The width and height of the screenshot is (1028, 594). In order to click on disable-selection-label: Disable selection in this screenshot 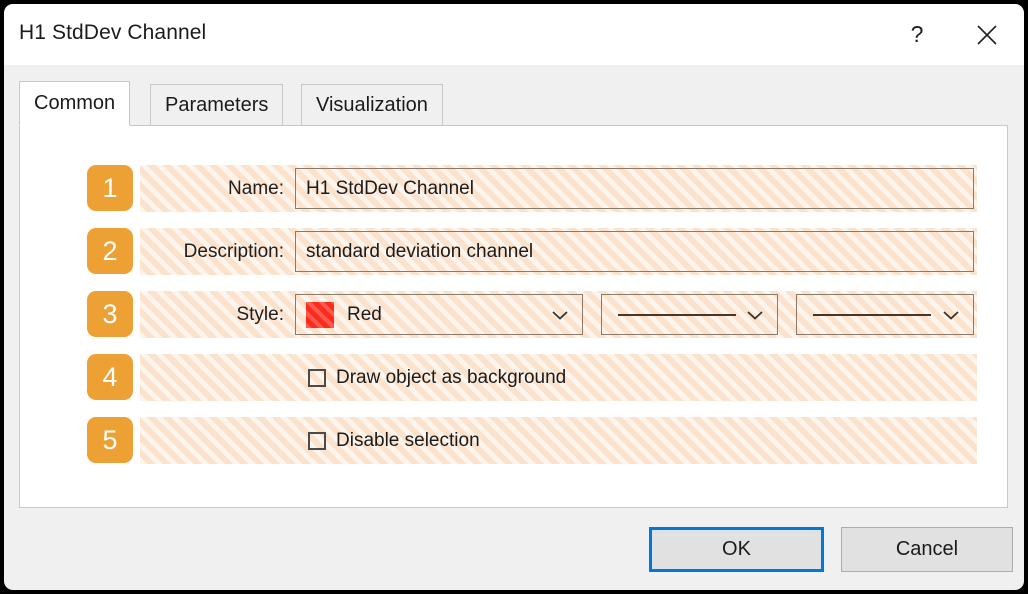, I will do `click(408, 440)`.